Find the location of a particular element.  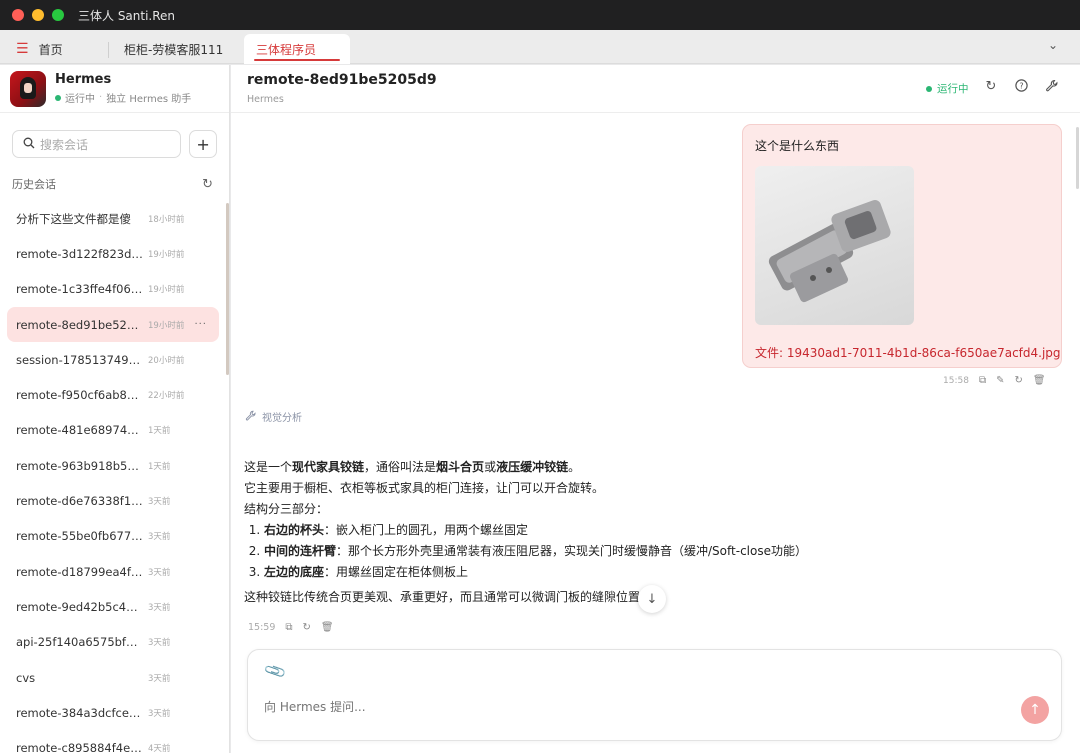

tool-call: 视觉分析 is located at coordinates (273, 416).